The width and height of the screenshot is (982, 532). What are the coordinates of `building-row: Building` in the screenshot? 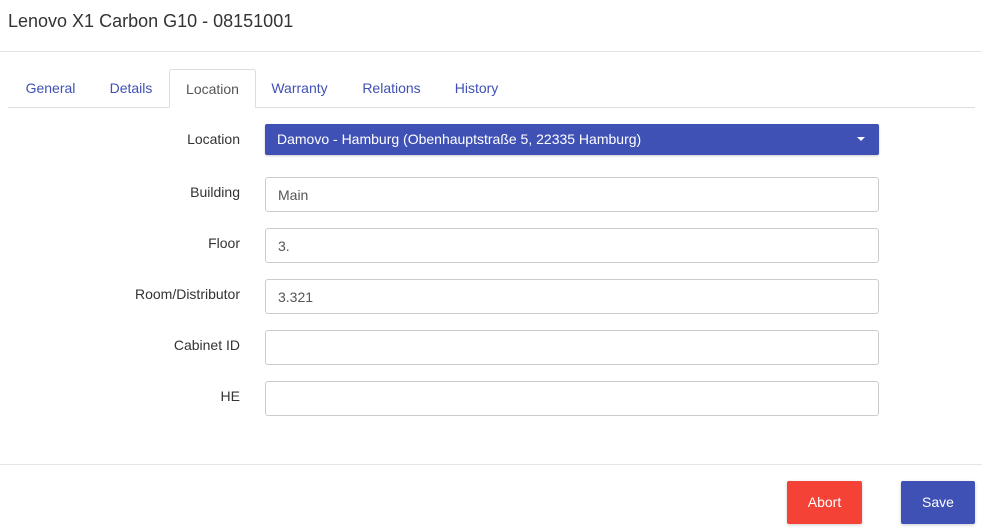 It's located at (491, 194).